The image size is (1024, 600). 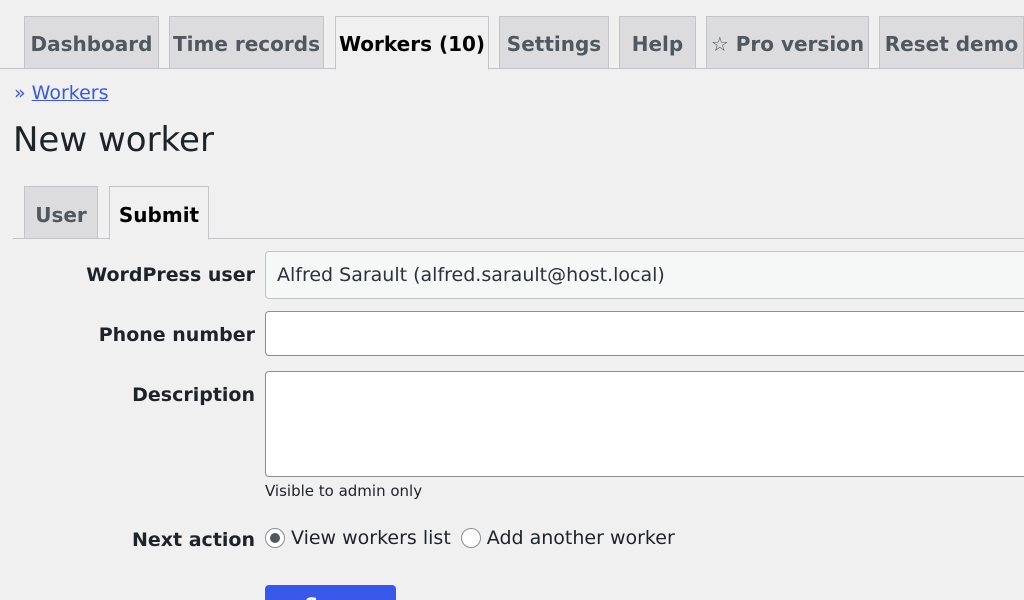 I want to click on tab-help: Help, so click(x=657, y=42).